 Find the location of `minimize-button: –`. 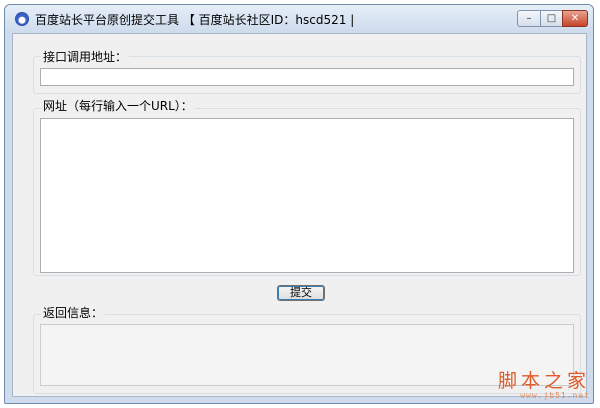

minimize-button: – is located at coordinates (529, 18).